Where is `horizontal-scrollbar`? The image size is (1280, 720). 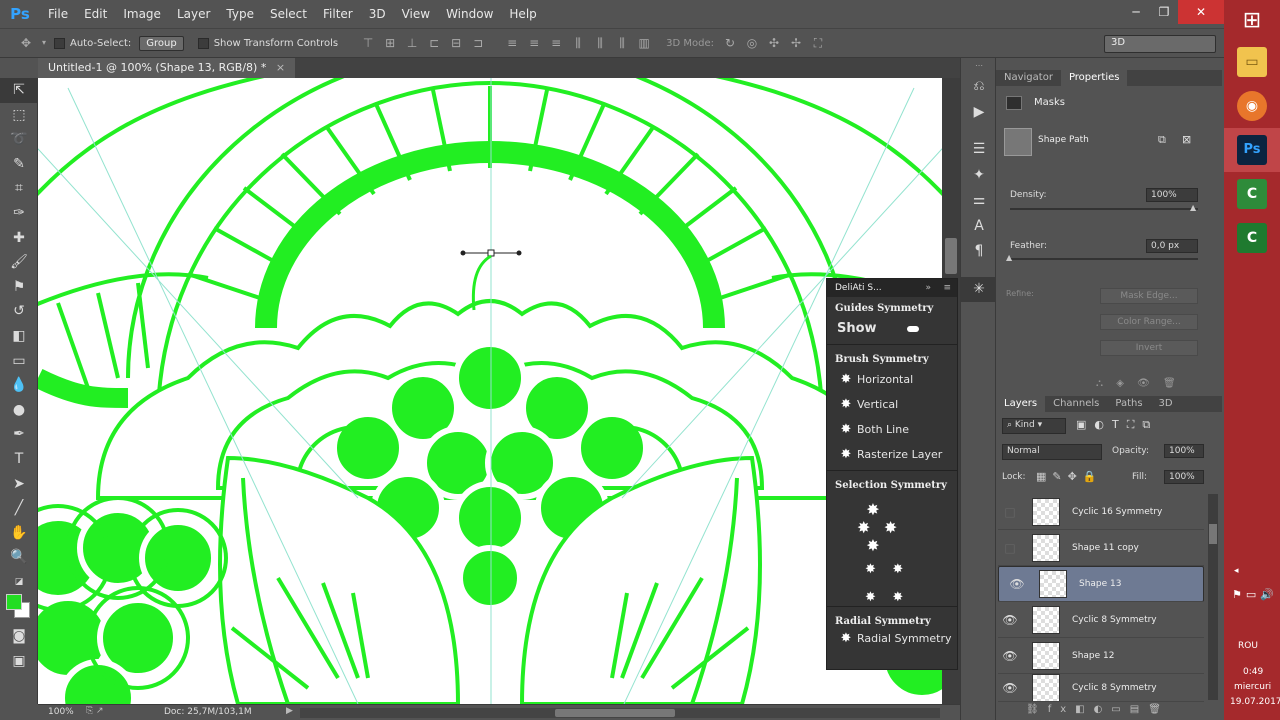
horizontal-scrollbar is located at coordinates (620, 713).